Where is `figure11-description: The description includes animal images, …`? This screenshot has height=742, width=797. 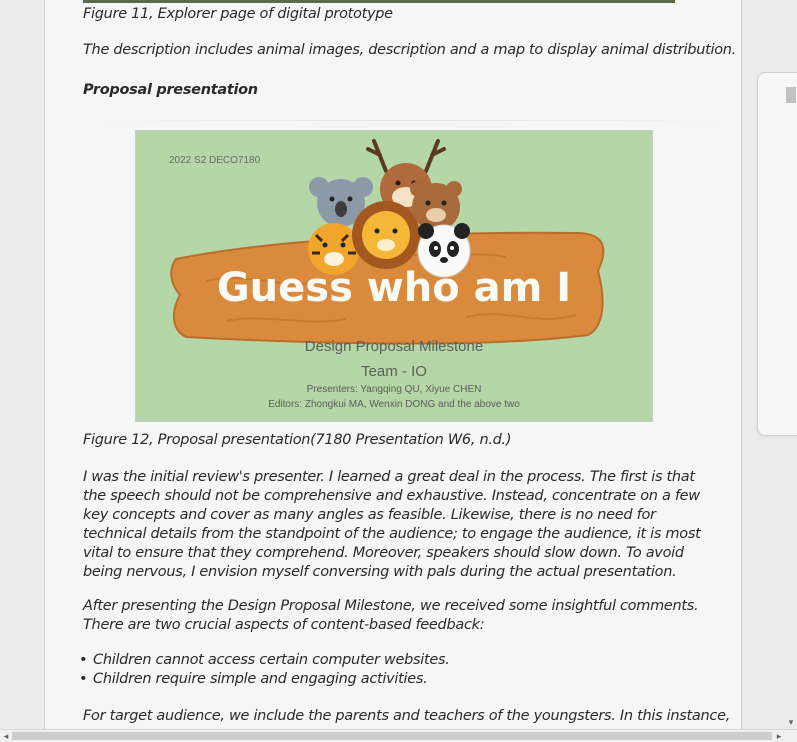 figure11-description: The description includes animal images, … is located at coordinates (409, 50).